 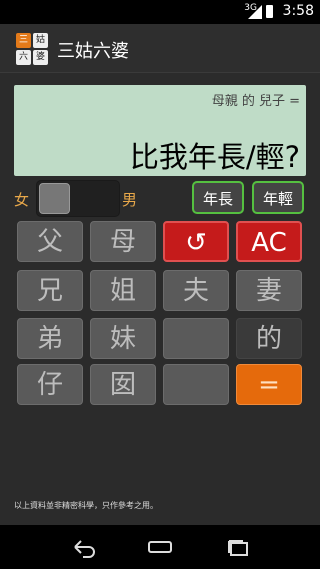 What do you see at coordinates (123, 384) in the screenshot?
I see `key-daughter: 囡` at bounding box center [123, 384].